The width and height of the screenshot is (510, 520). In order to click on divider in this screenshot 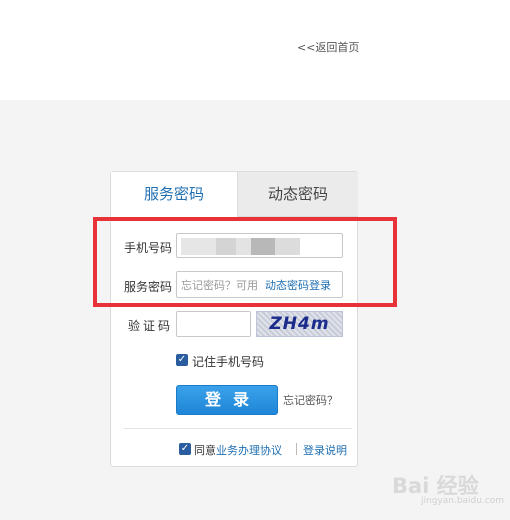, I will do `click(238, 428)`.